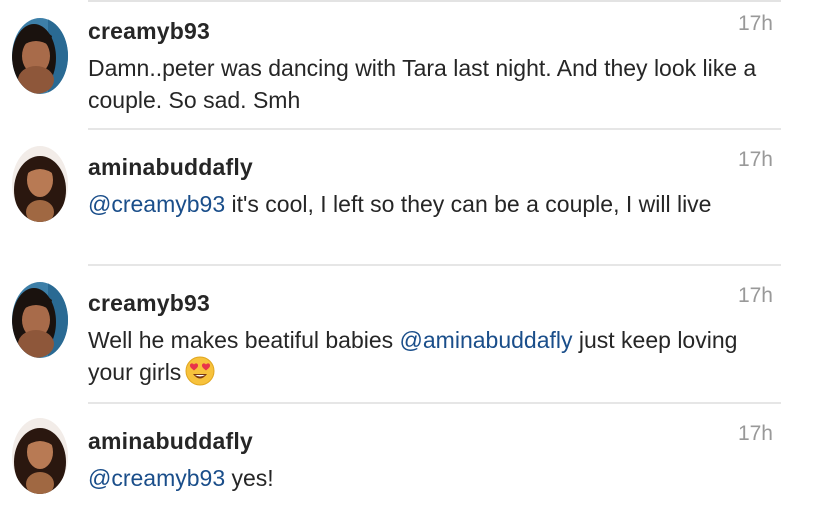 The image size is (821, 506). What do you see at coordinates (486, 340) in the screenshot?
I see `mention-link: @aminabuddafly` at bounding box center [486, 340].